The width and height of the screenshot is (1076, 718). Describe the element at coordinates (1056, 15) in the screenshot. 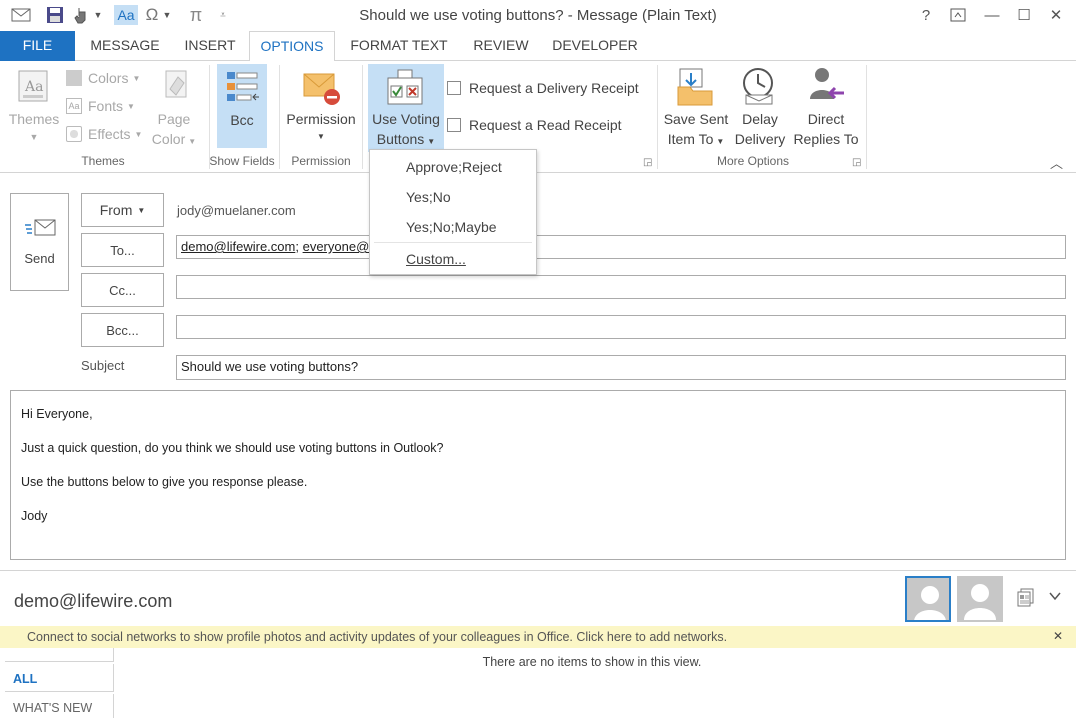

I see `close-button: ✕` at that location.